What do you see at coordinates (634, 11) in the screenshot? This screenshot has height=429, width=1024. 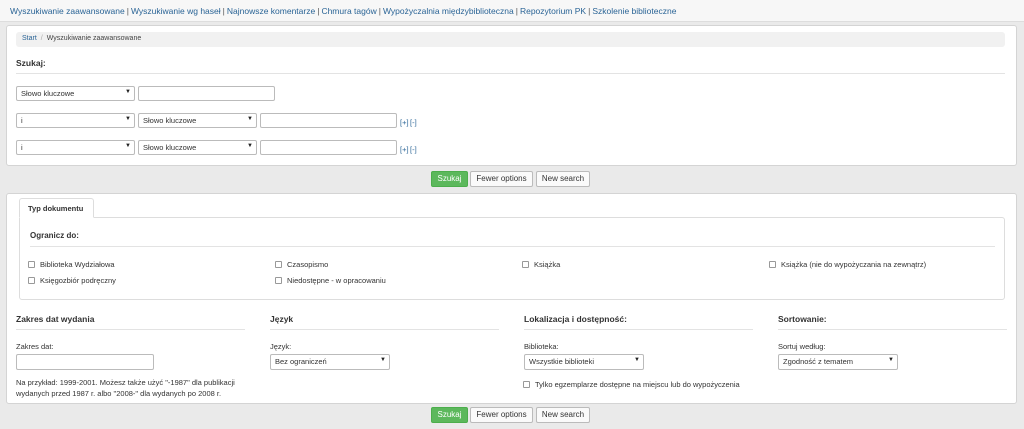 I see `nav-link-library-training: Szkolenie biblioteczne` at bounding box center [634, 11].